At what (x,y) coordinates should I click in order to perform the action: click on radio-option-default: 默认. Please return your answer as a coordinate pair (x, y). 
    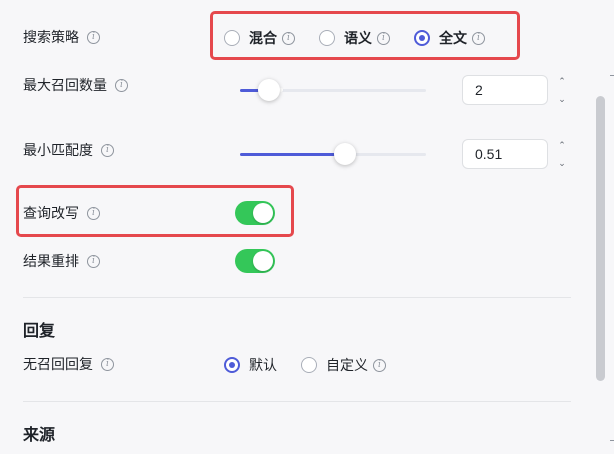
    Looking at the image, I should click on (250, 365).